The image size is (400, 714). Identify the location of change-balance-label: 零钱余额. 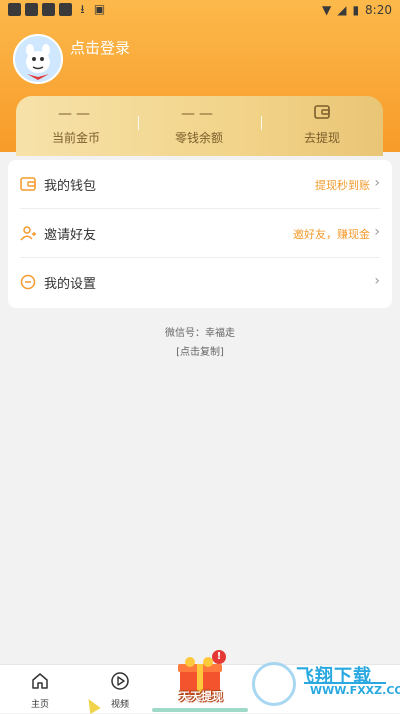
(198, 138).